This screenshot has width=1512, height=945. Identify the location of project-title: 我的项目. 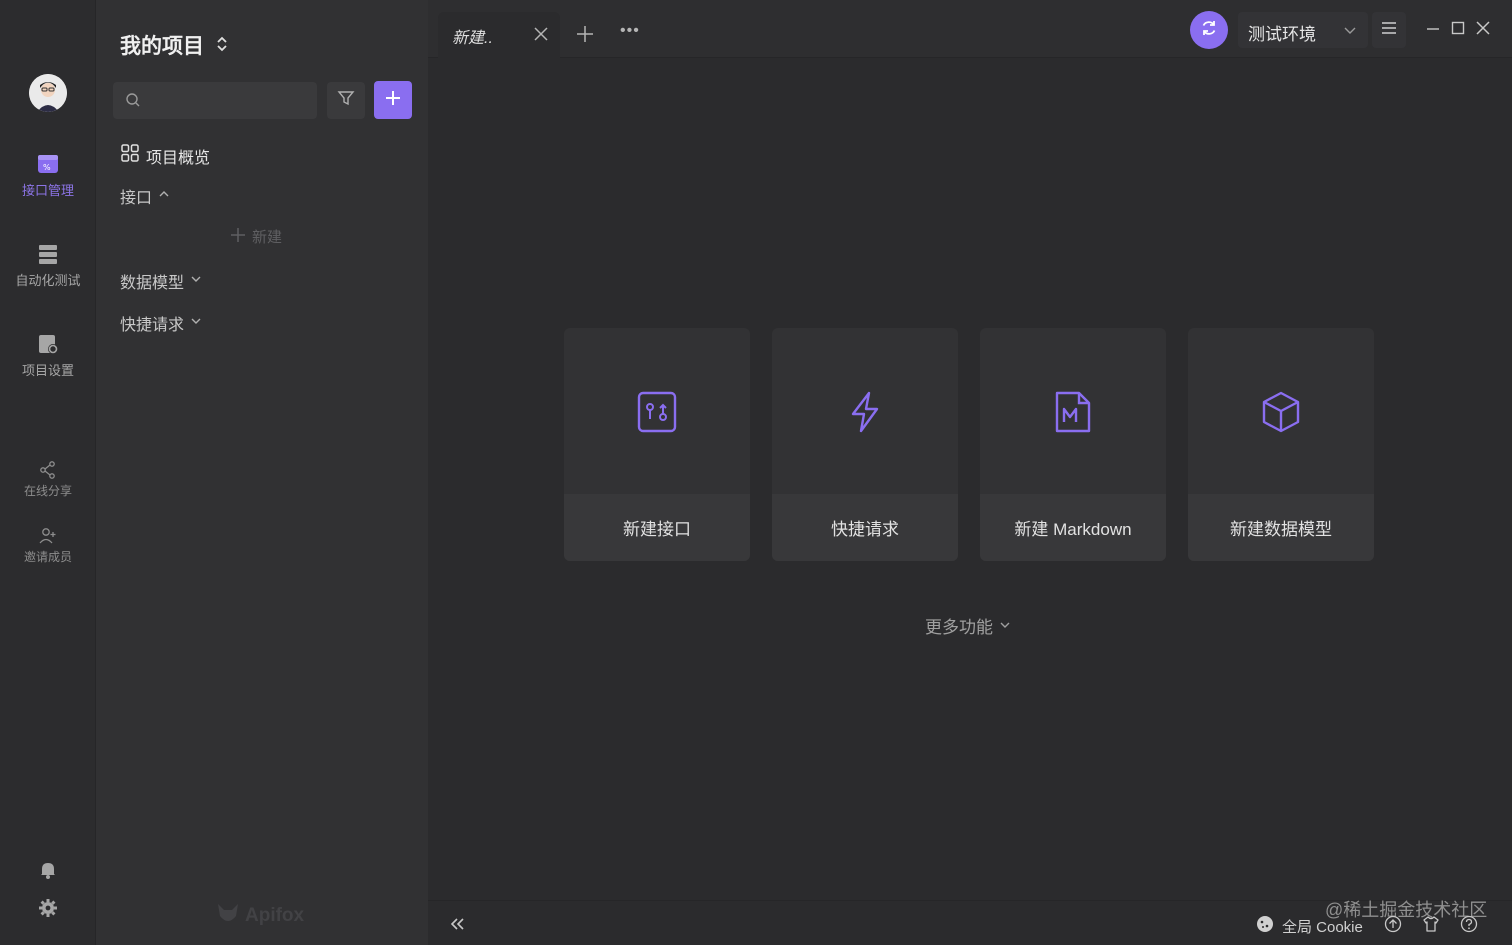
(162, 46).